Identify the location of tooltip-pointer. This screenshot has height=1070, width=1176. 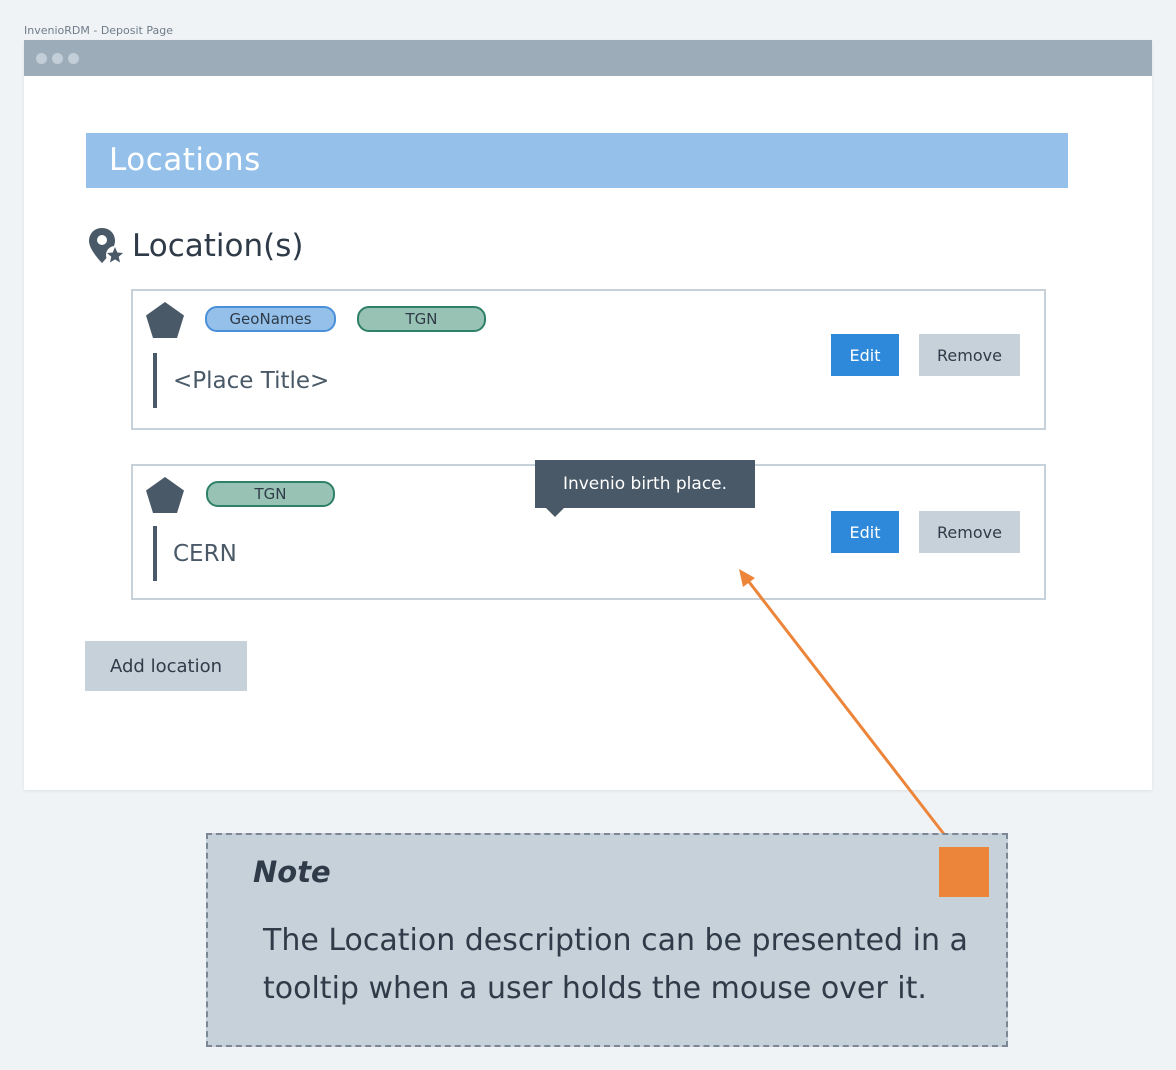
(555, 512).